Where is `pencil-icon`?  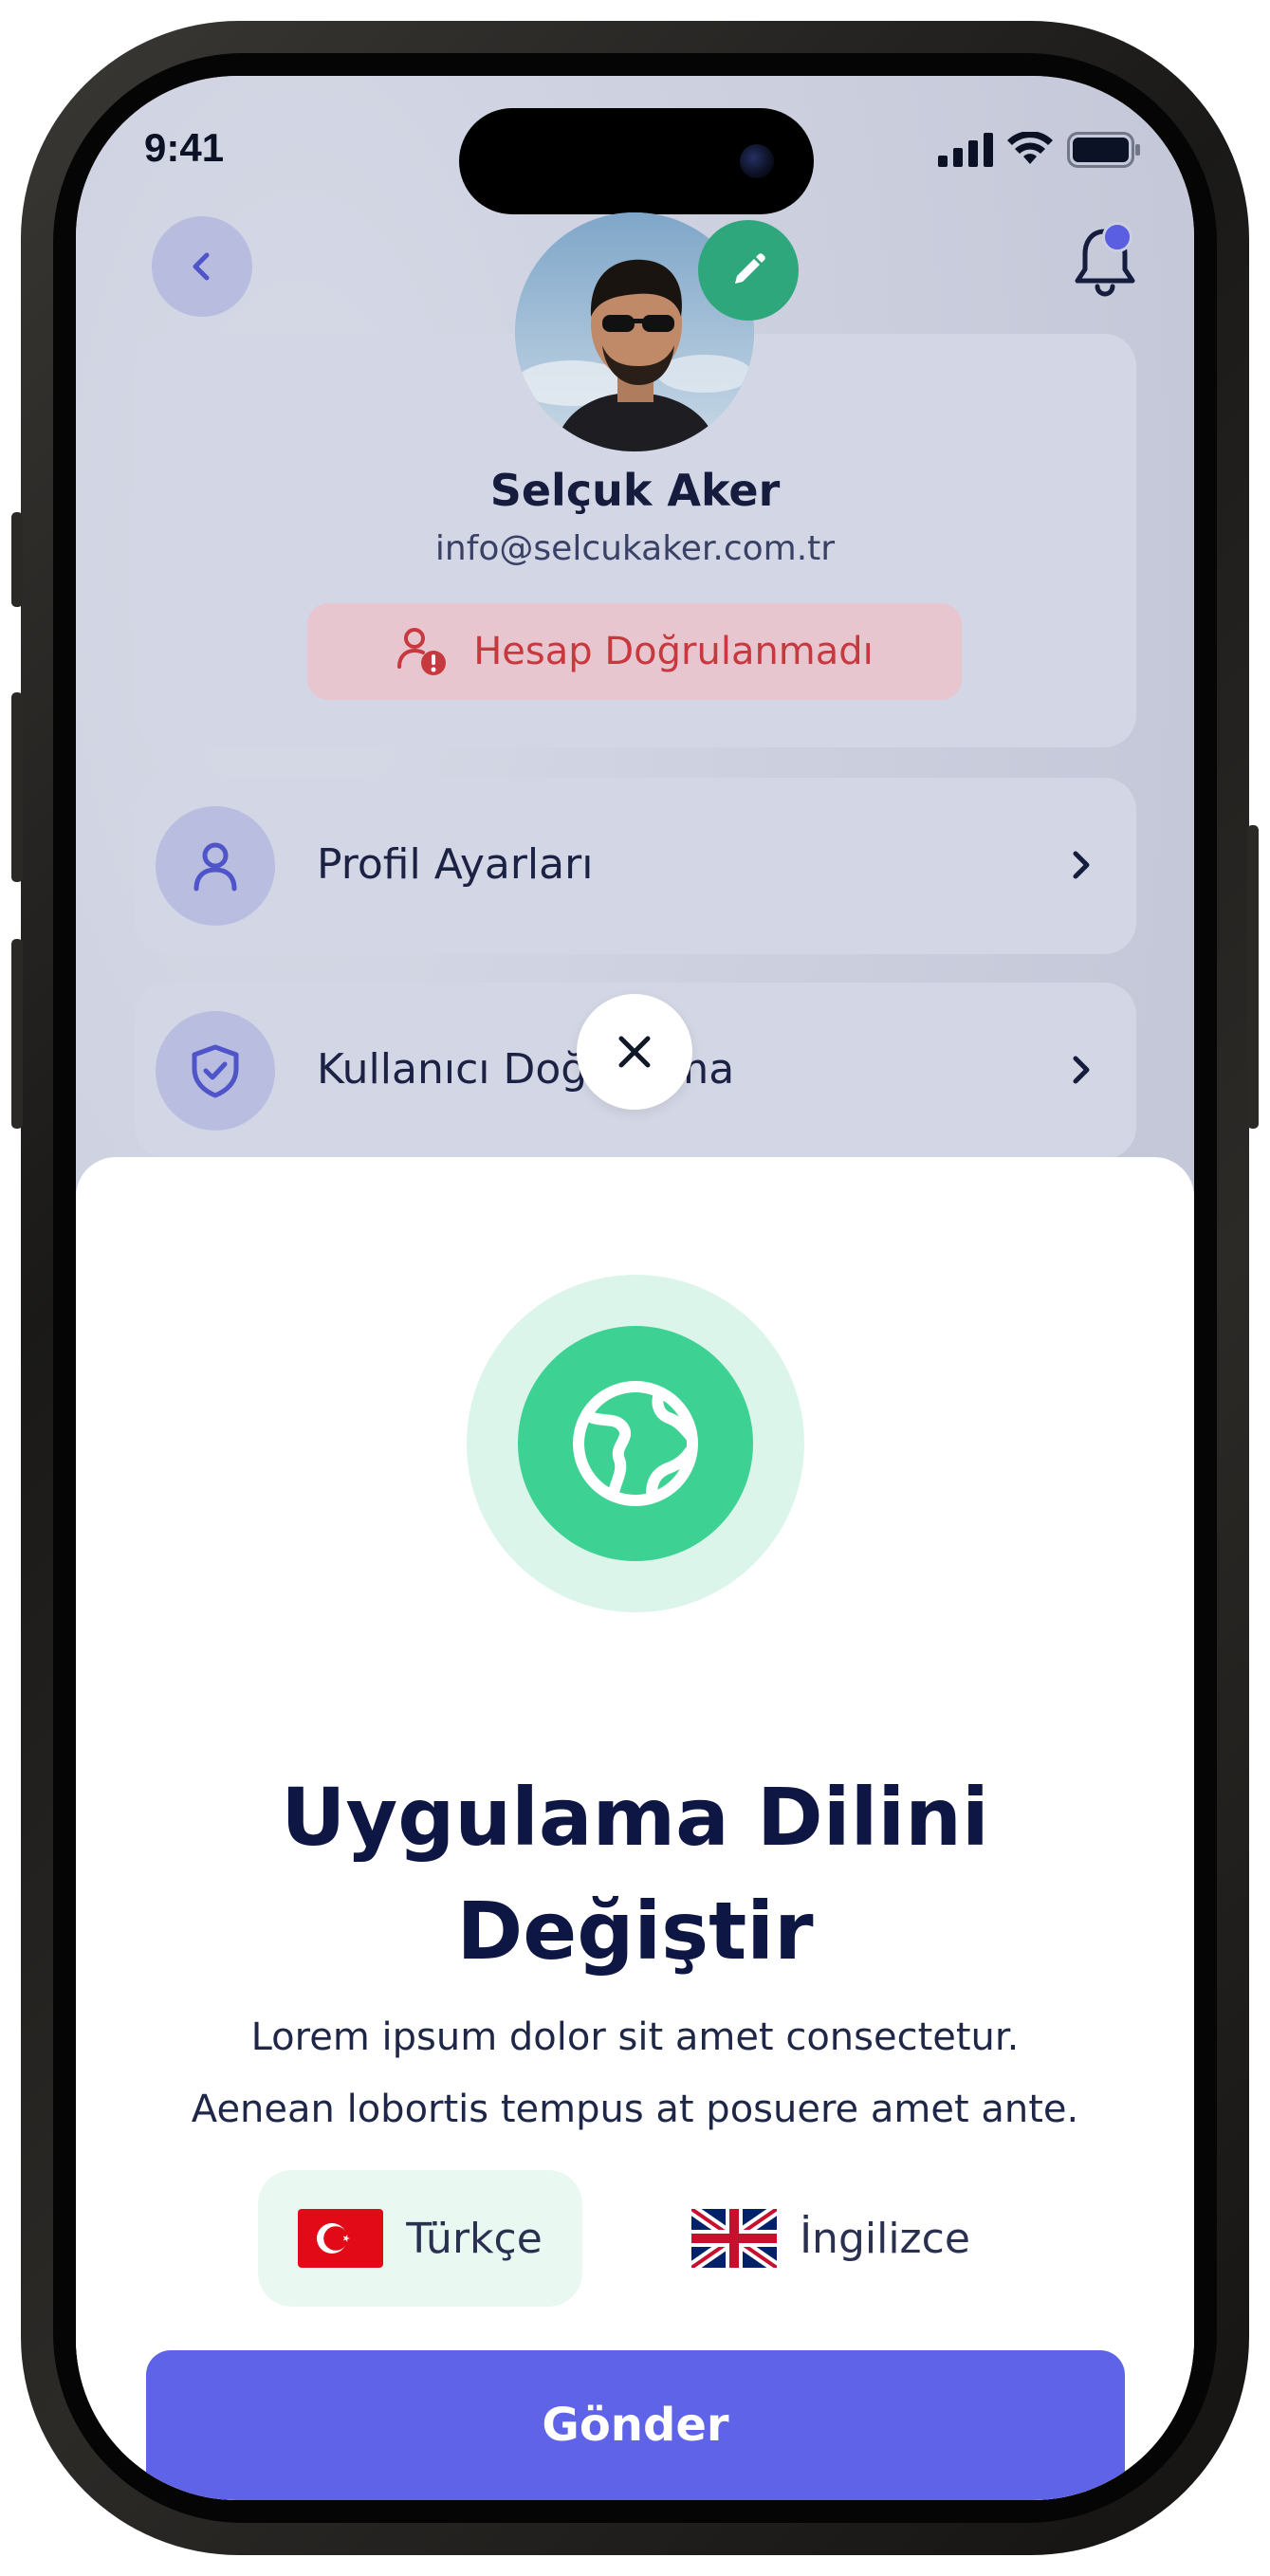 pencil-icon is located at coordinates (750, 268).